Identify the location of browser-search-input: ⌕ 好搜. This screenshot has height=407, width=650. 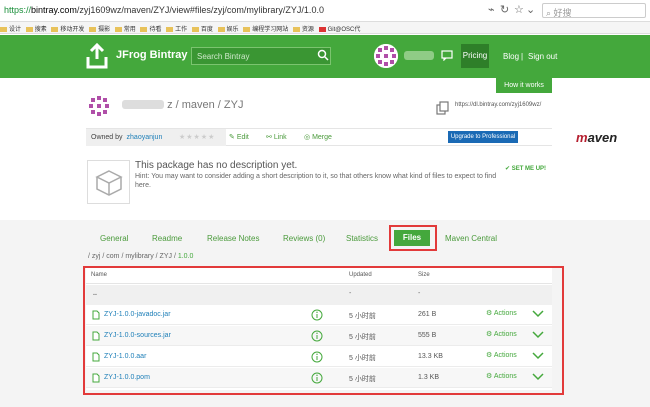
(594, 10).